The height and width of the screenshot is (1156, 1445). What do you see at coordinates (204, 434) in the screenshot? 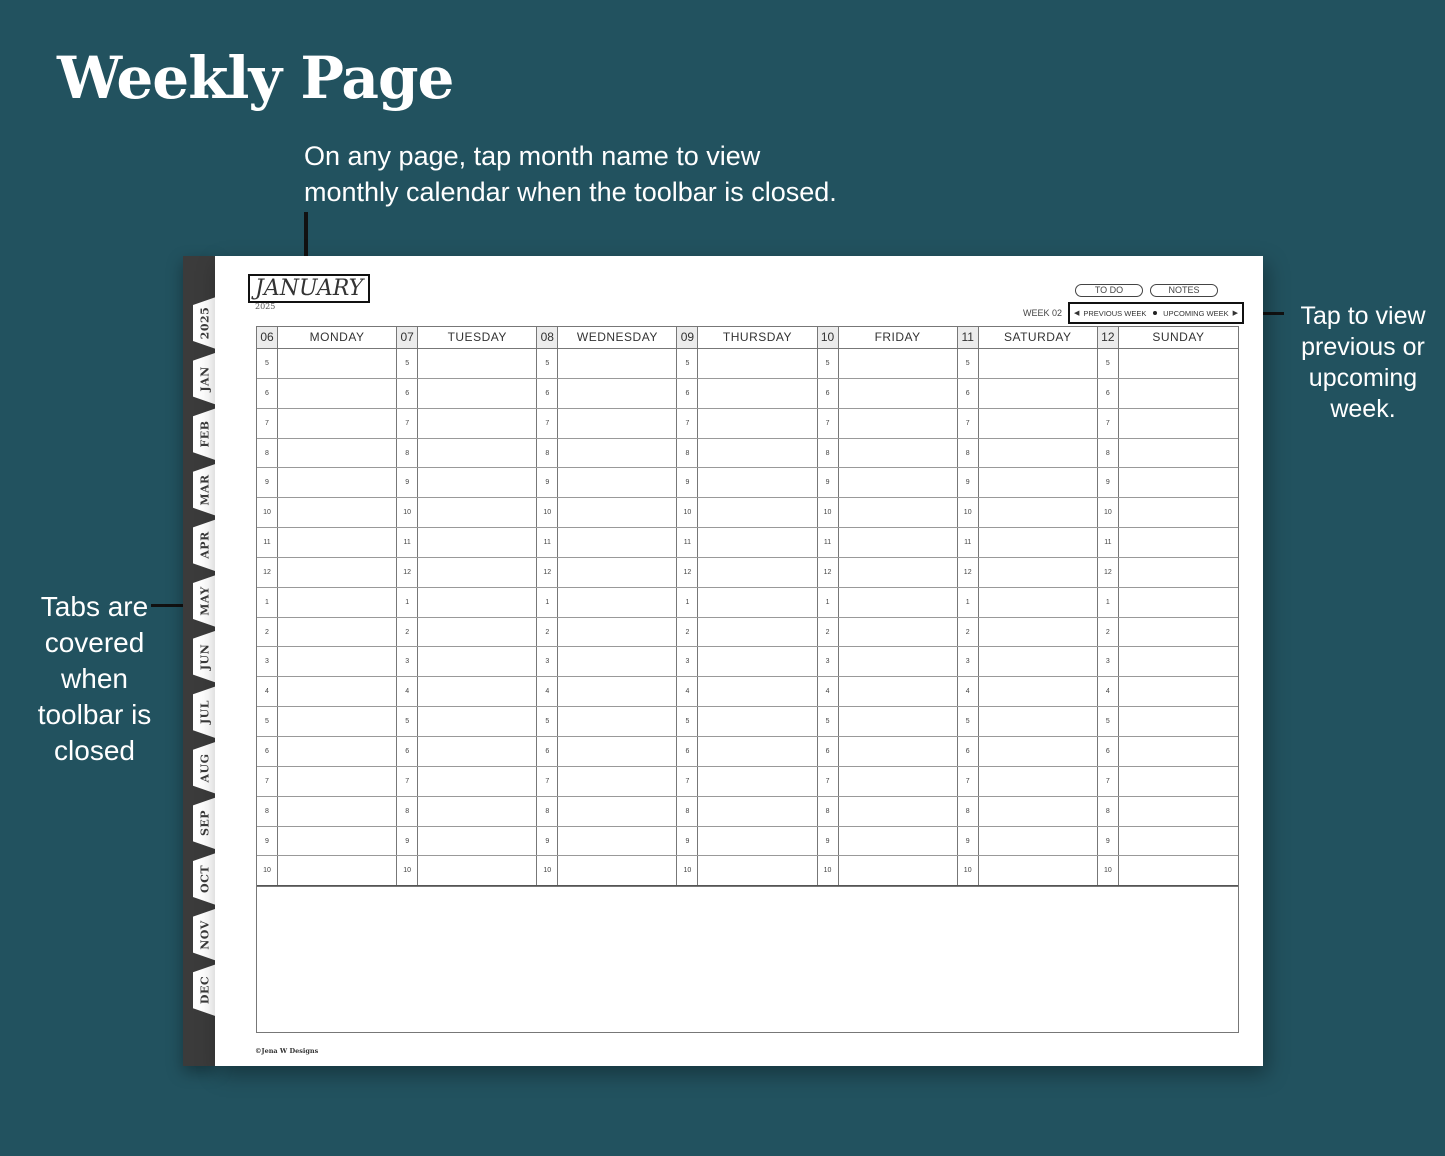
I see `tab-feb: FEB` at bounding box center [204, 434].